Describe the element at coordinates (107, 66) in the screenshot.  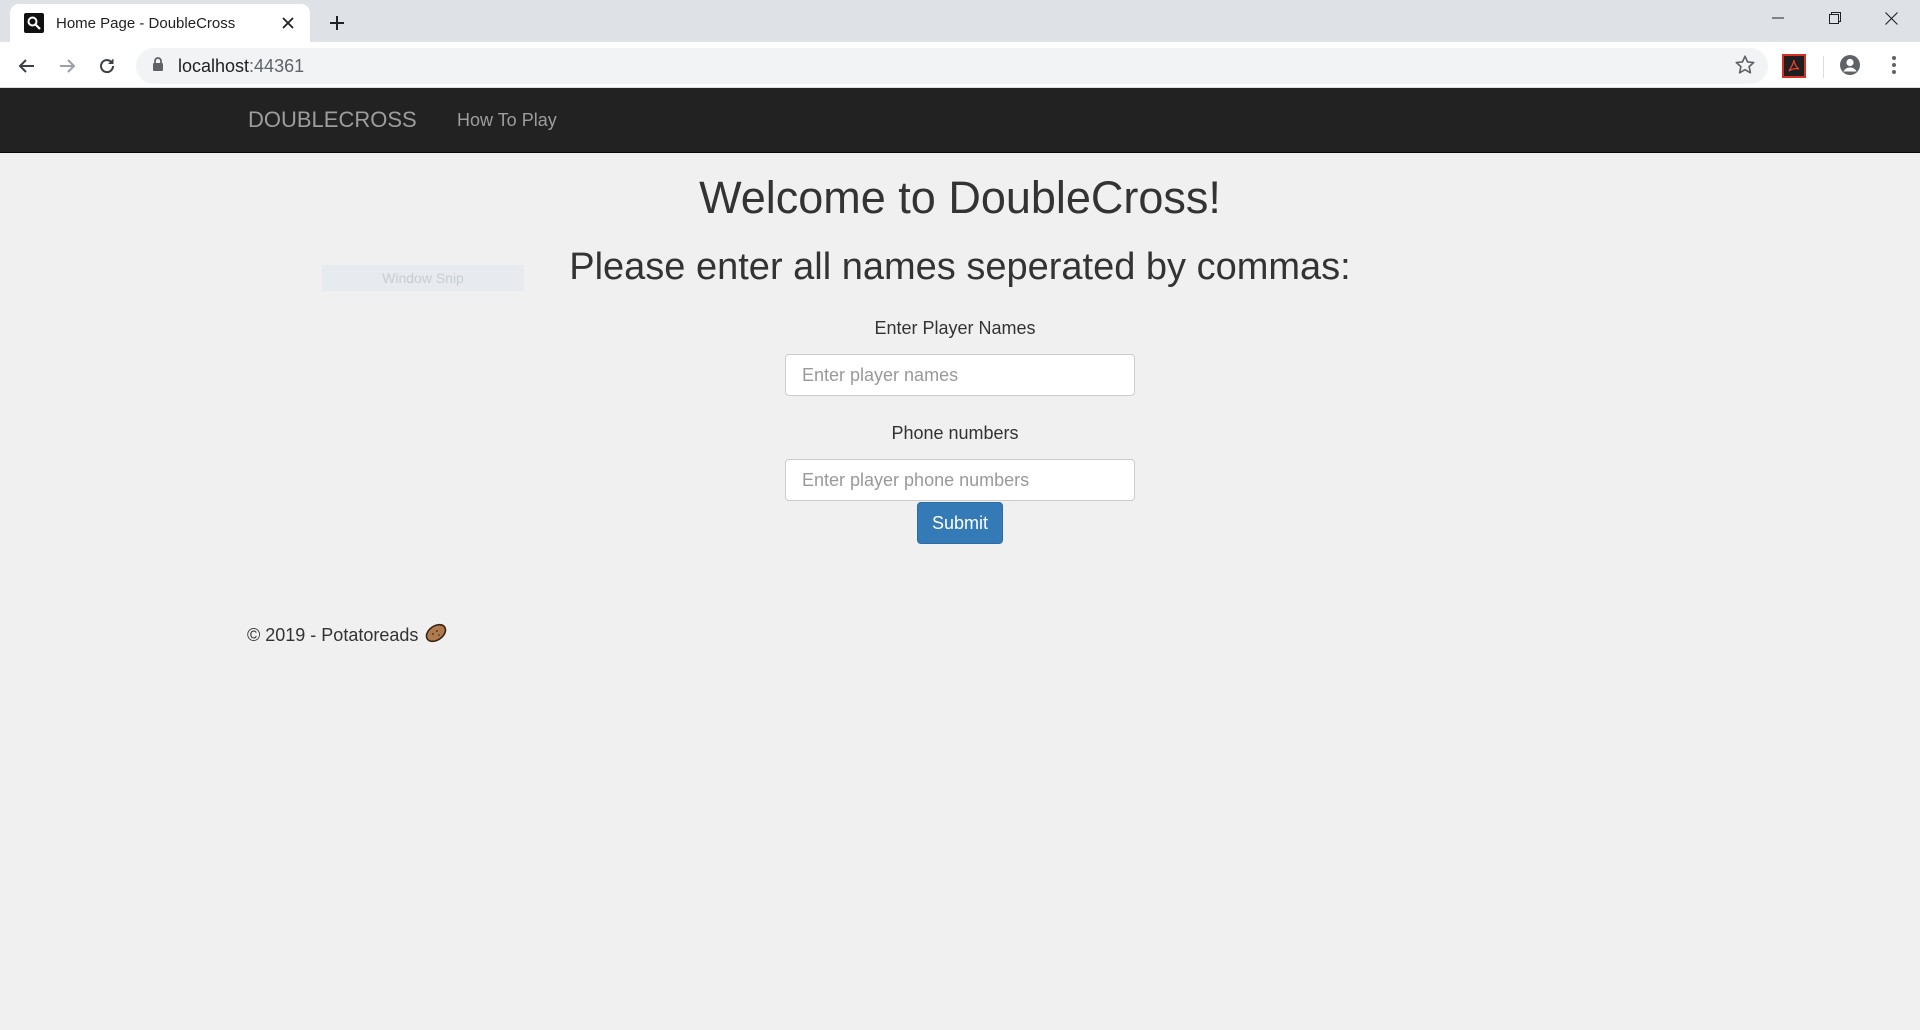
I see `reload-icon` at that location.